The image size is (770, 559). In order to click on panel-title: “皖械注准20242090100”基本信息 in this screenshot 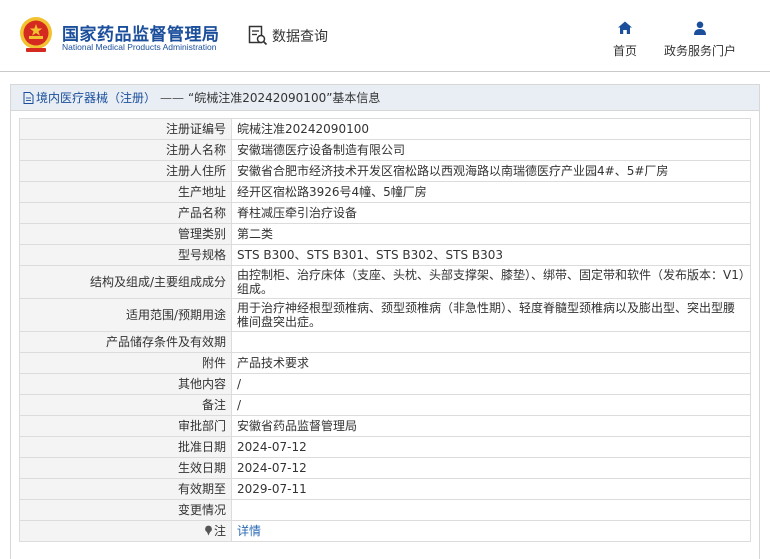, I will do `click(284, 98)`.